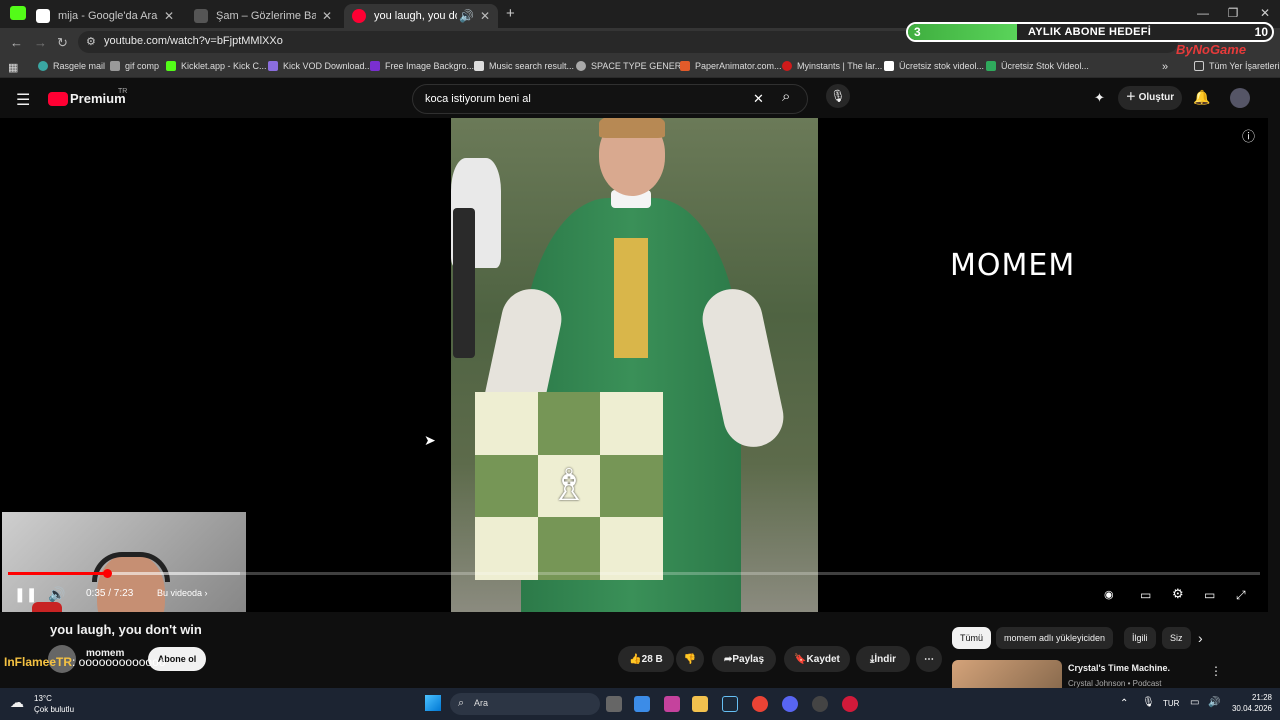 Image resolution: width=1280 pixels, height=720 pixels. What do you see at coordinates (1250, 703) in the screenshot?
I see `system-clock: 21:28 30.04.2026` at bounding box center [1250, 703].